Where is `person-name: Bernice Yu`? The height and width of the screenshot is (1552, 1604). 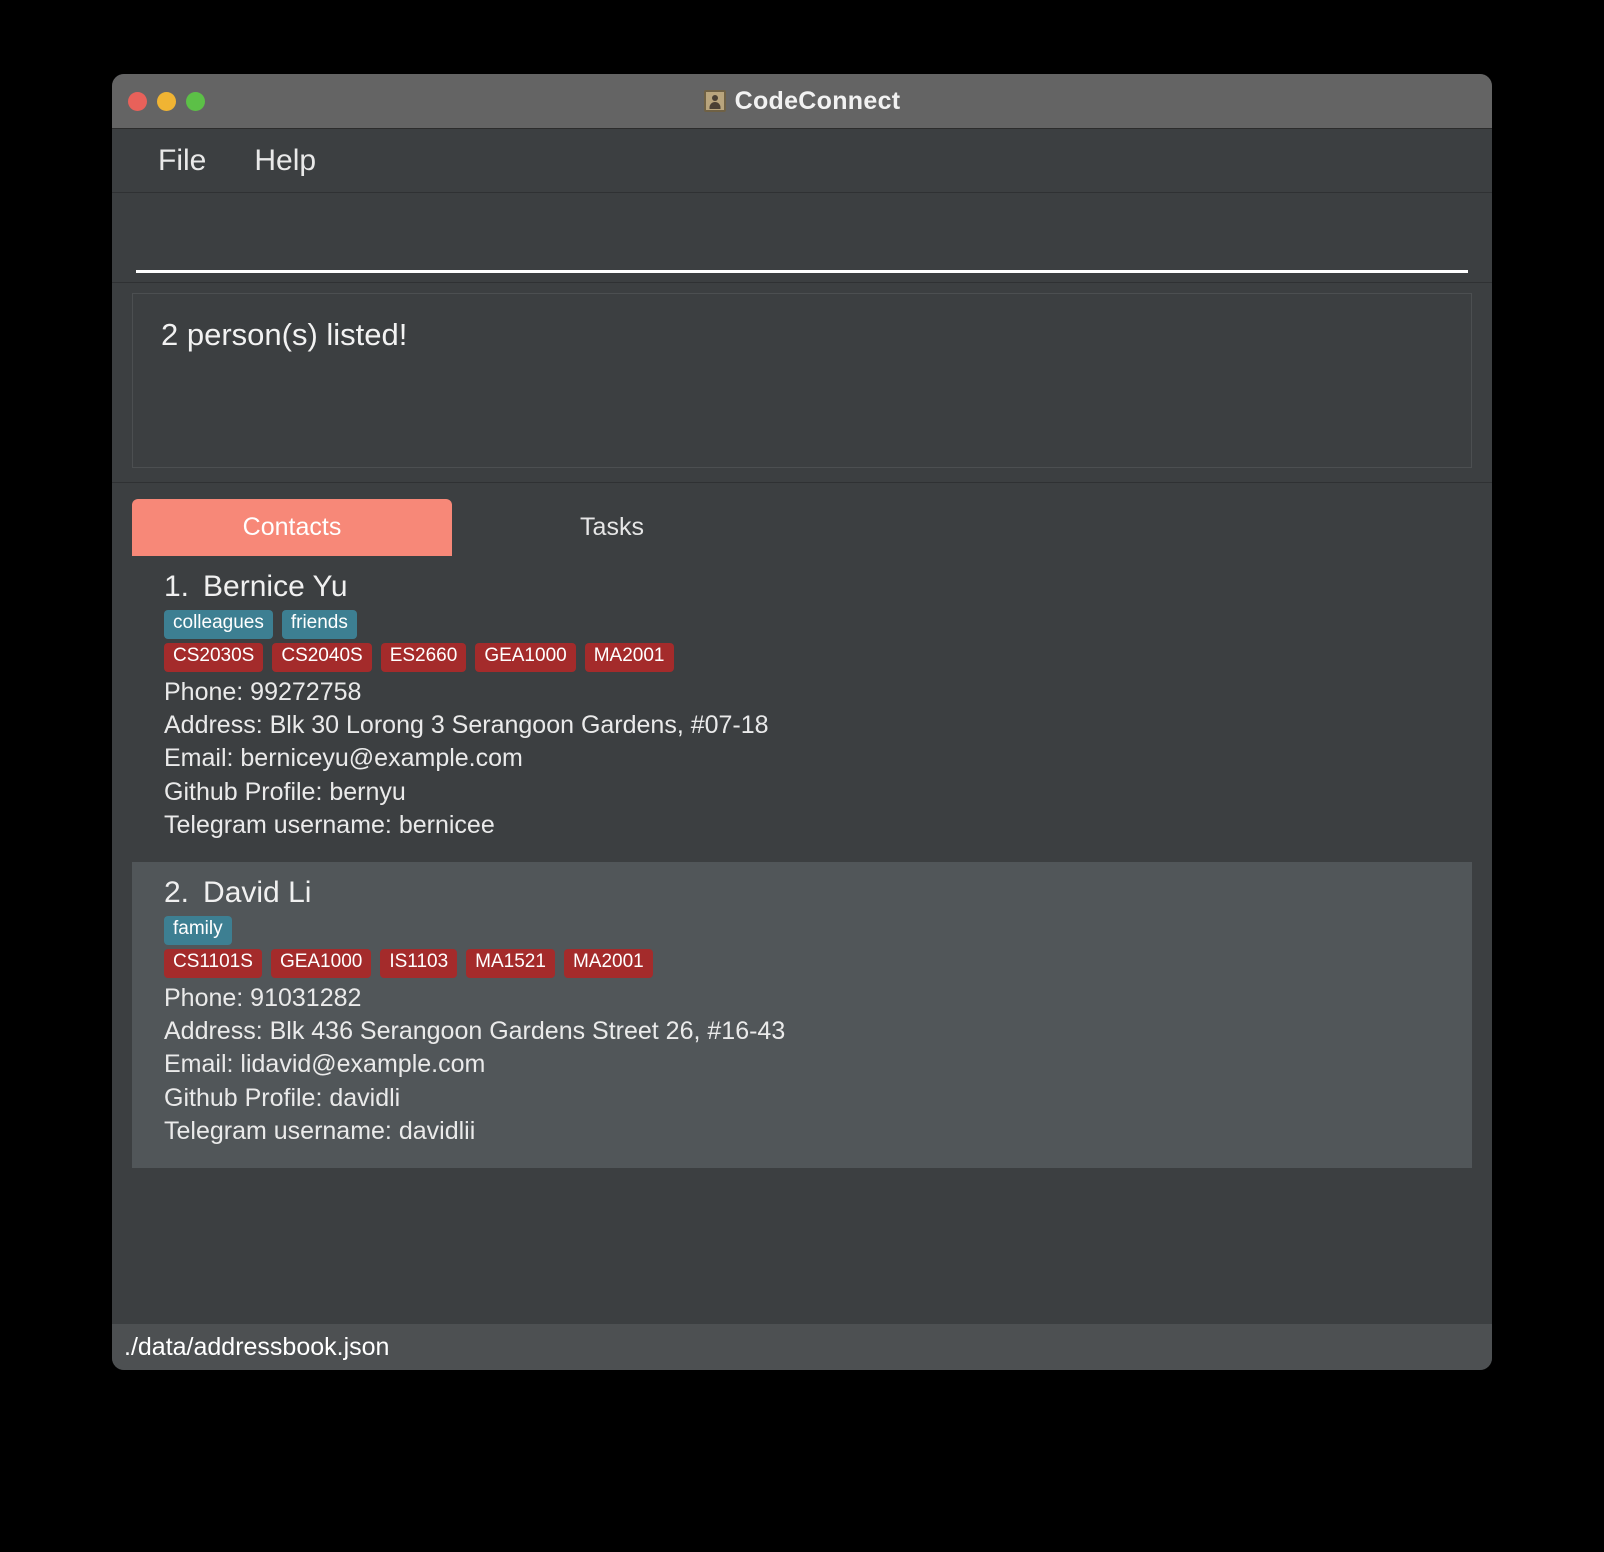
person-name: Bernice Yu is located at coordinates (275, 586).